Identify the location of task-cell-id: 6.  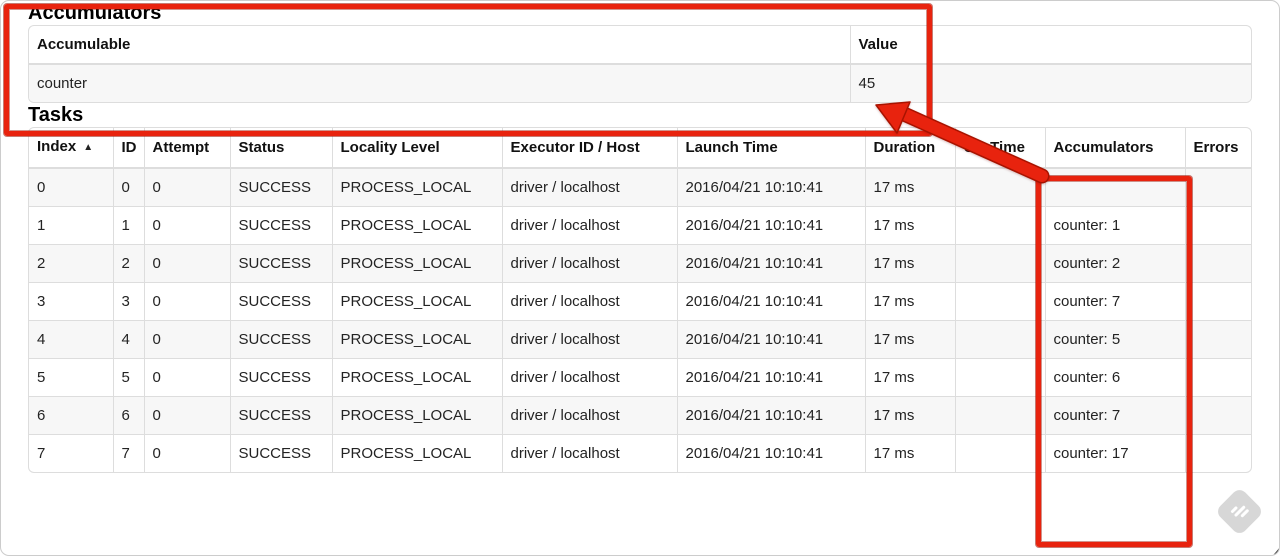
(128, 415).